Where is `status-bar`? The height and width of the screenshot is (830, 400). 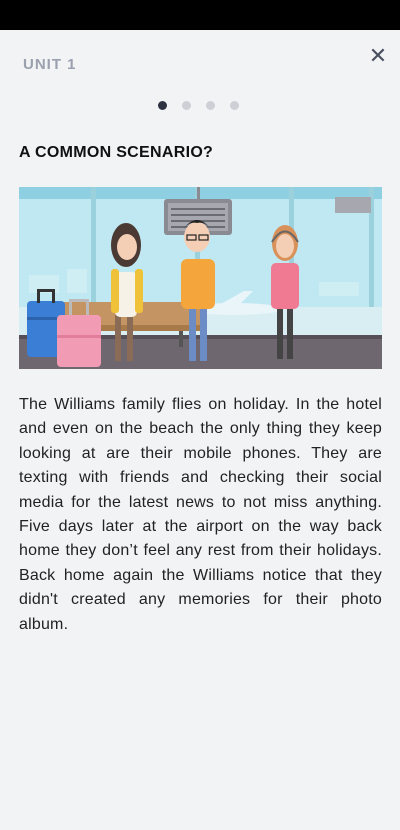 status-bar is located at coordinates (200, 15).